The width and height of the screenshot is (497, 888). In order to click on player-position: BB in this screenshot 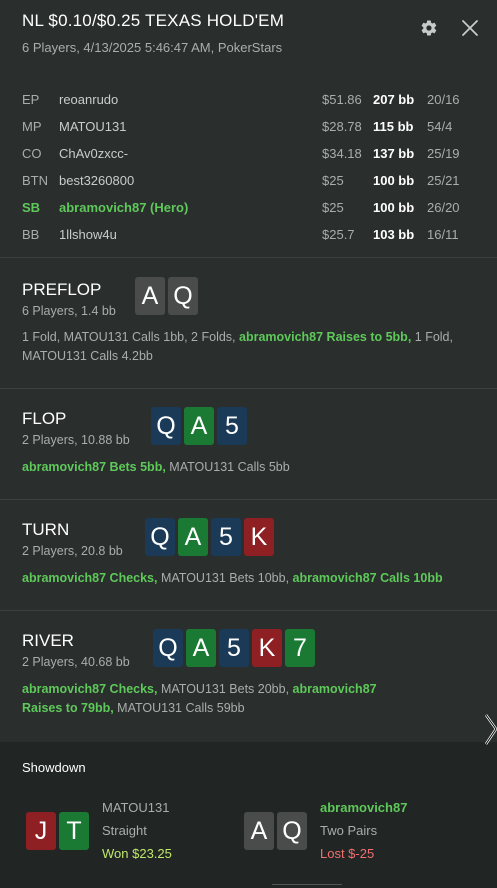, I will do `click(31, 234)`.